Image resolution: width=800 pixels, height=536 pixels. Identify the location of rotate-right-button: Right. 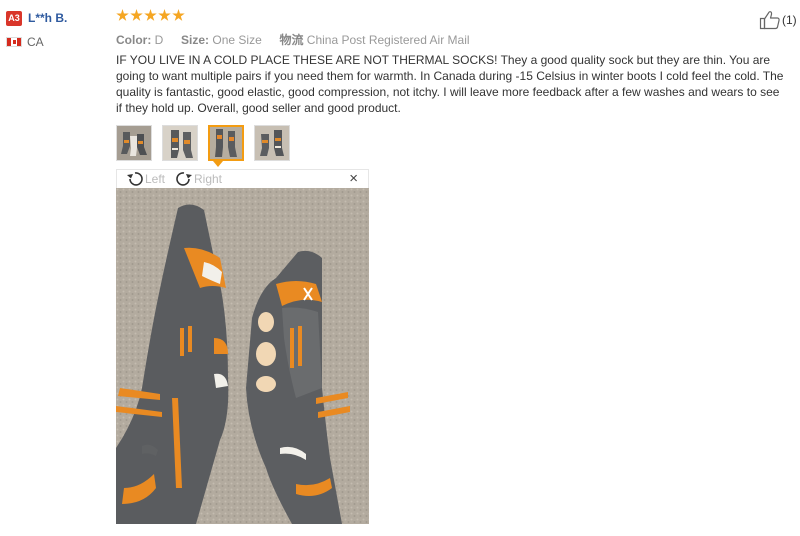
(198, 179).